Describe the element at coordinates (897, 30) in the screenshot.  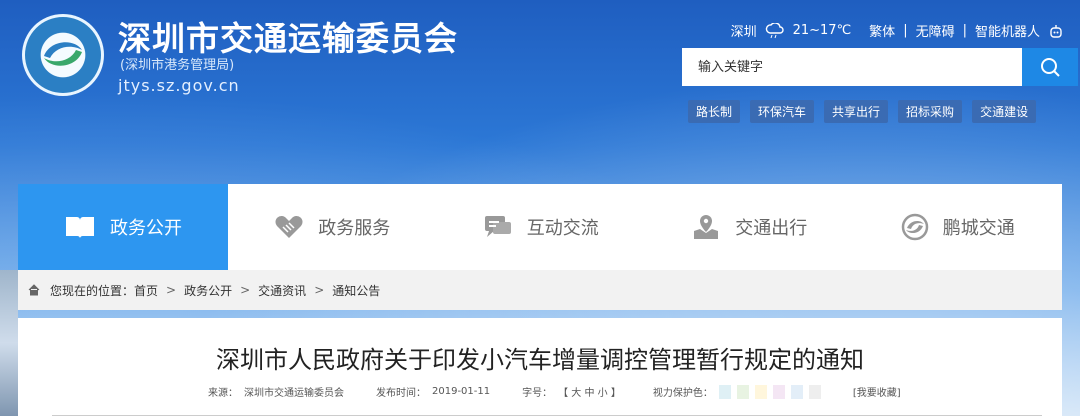
I see `utility-bar: 深圳 21~17℃ 繁体 | 无障碍 | 智能机器人` at that location.